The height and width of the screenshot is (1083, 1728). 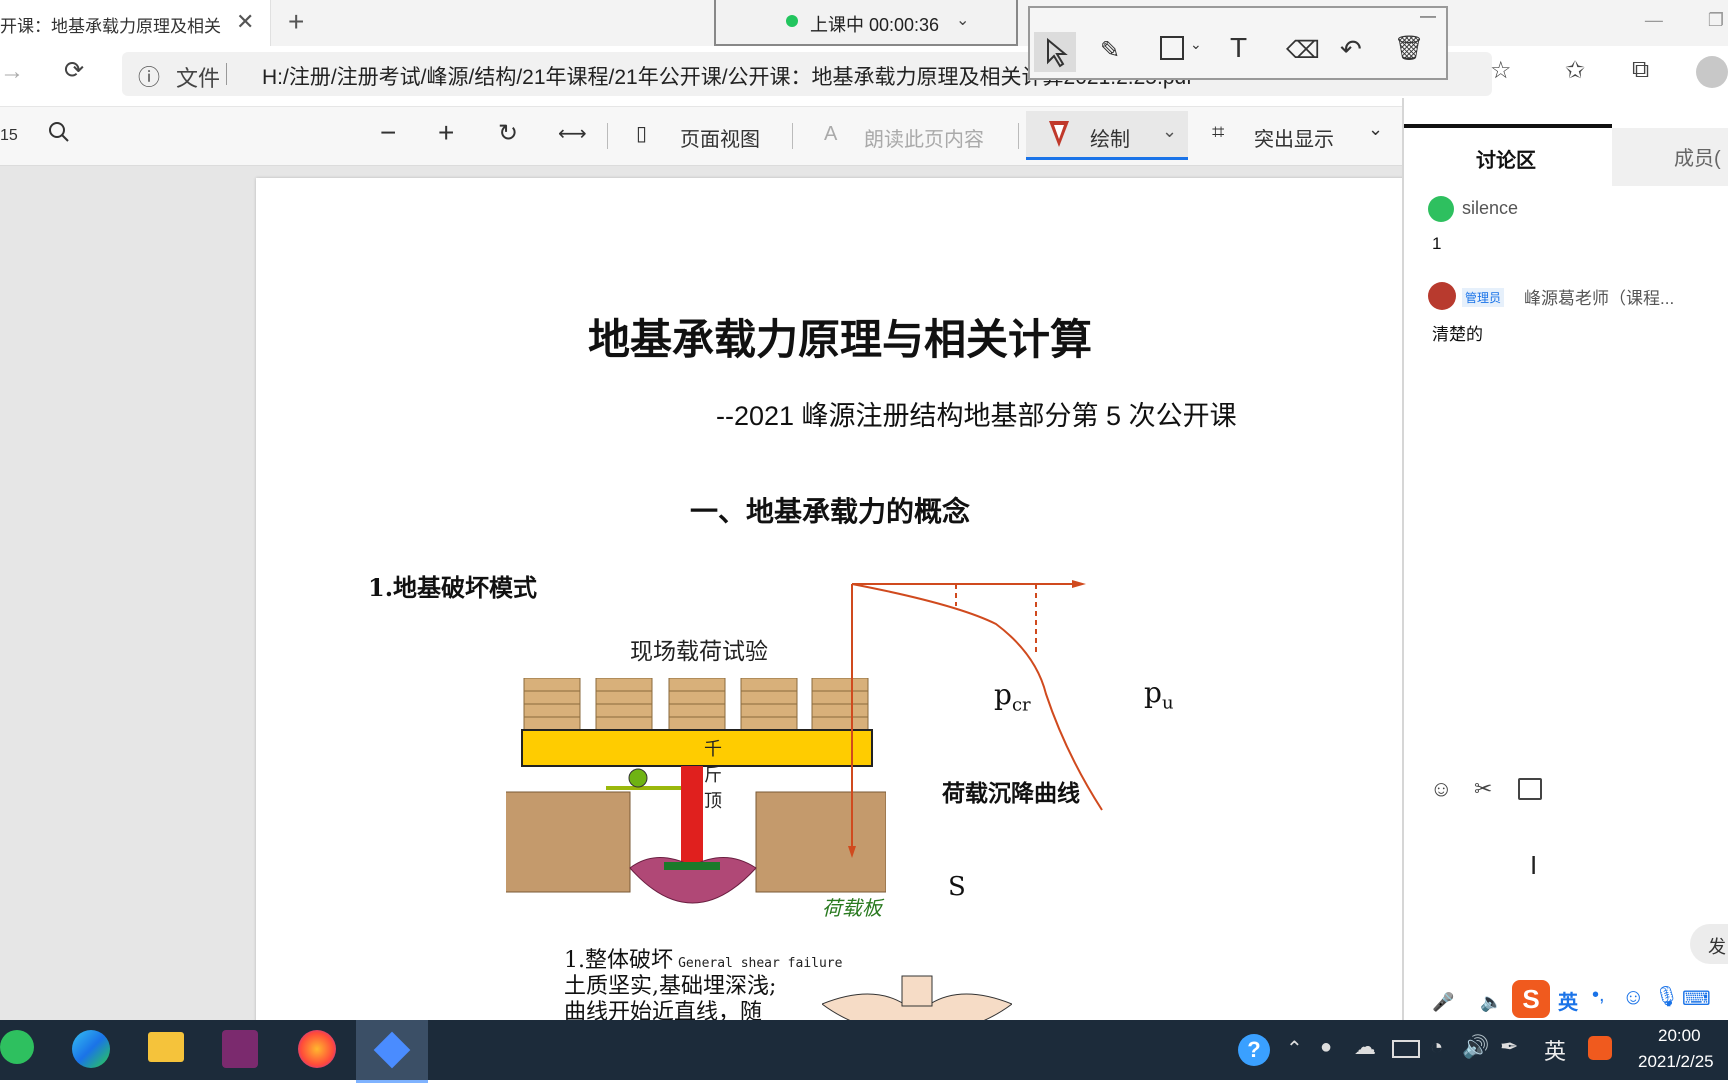 What do you see at coordinates (1351, 49) in the screenshot?
I see `undo-icon: ↶` at bounding box center [1351, 49].